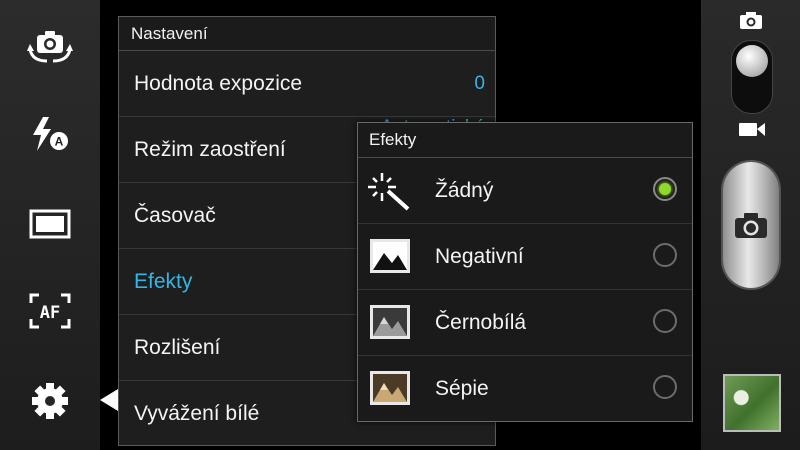 Image resolution: width=800 pixels, height=450 pixels. I want to click on autofocus-icon: AF, so click(50, 311).